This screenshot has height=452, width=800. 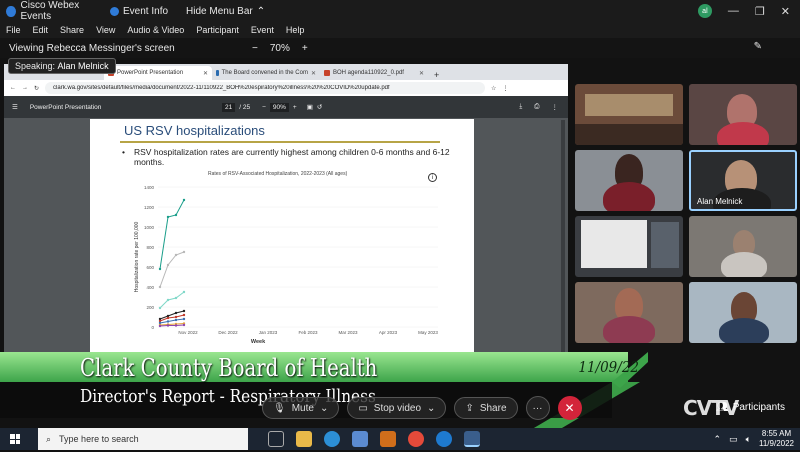 What do you see at coordinates (360, 439) in the screenshot?
I see `app-icon` at bounding box center [360, 439].